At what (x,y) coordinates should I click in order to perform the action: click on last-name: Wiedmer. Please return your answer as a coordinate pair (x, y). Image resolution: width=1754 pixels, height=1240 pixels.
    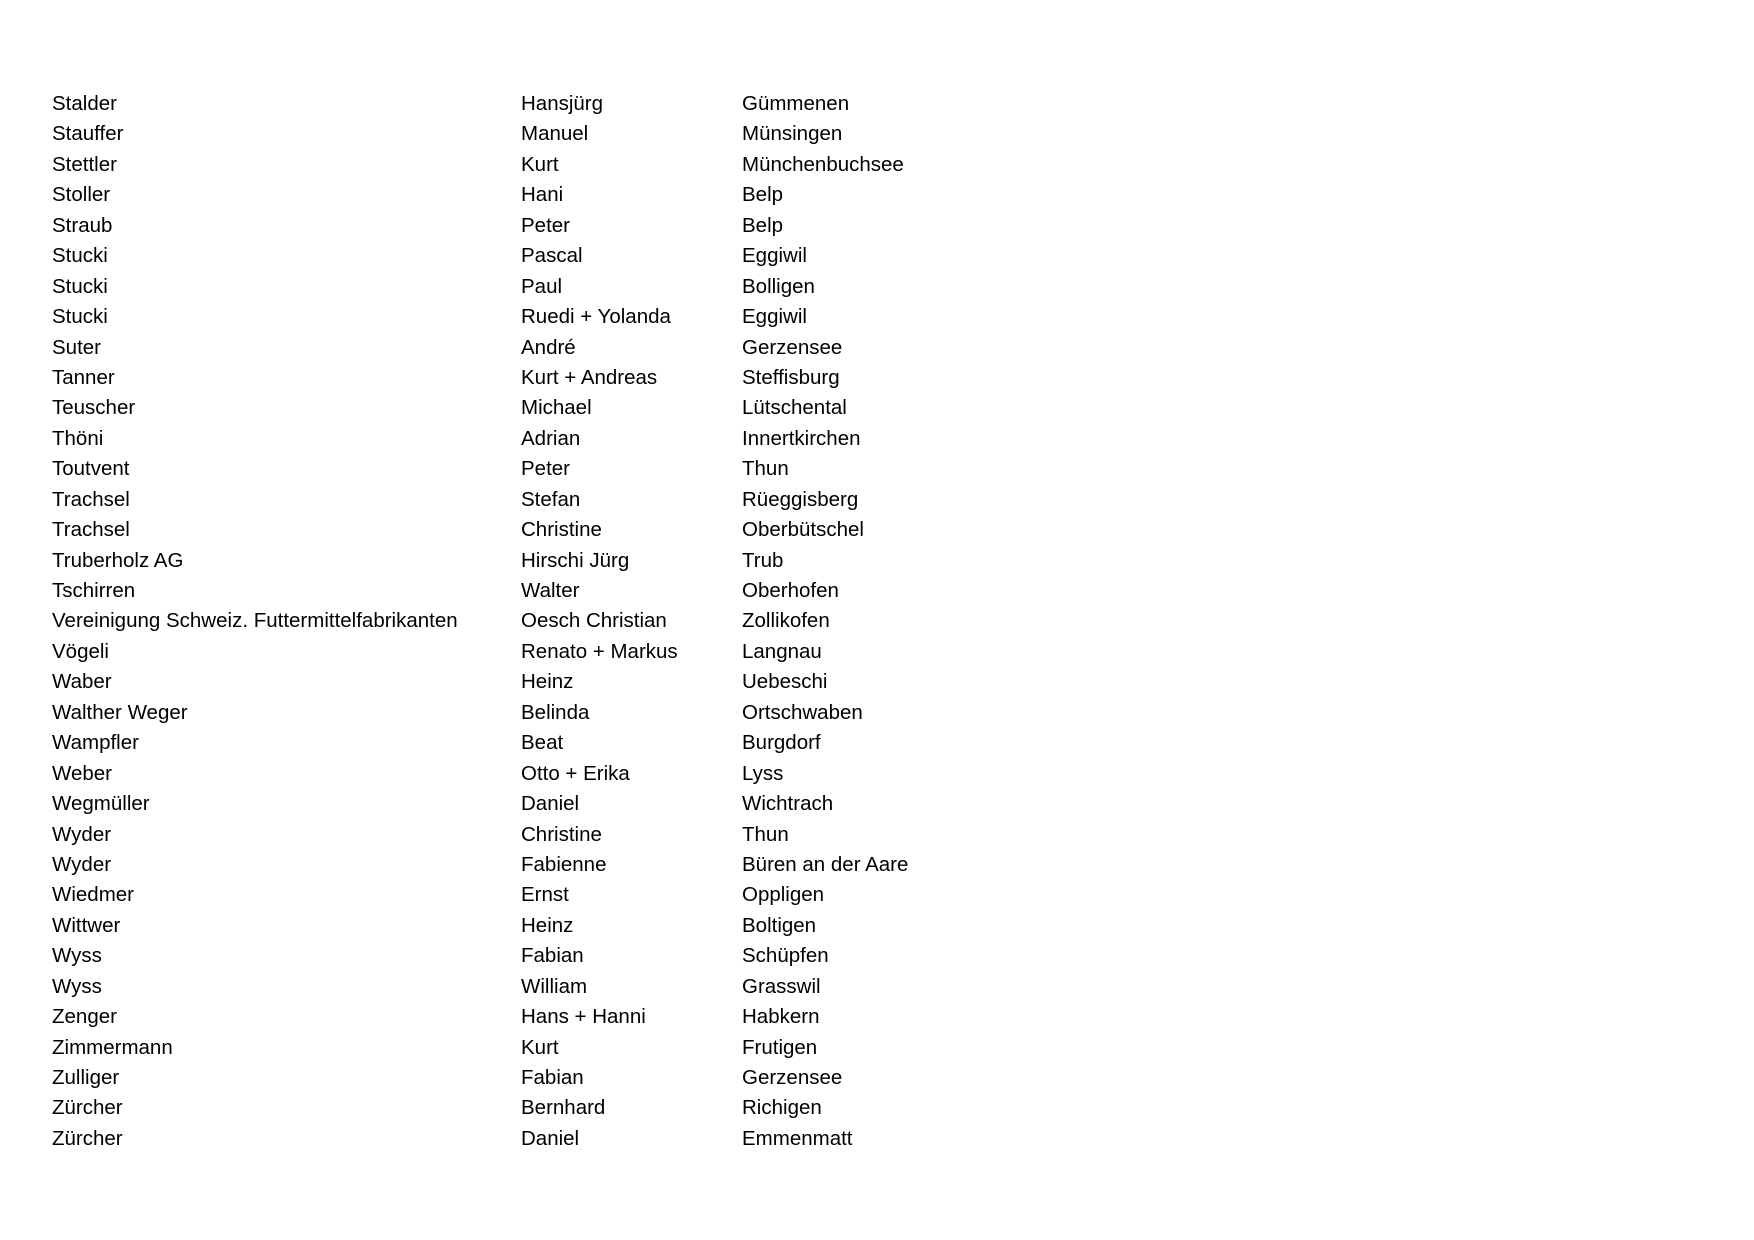
    Looking at the image, I should click on (93, 895).